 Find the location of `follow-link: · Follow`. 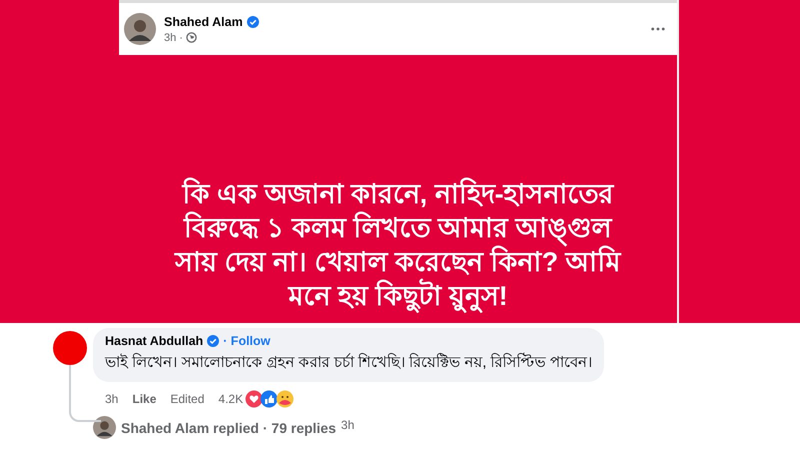

follow-link: · Follow is located at coordinates (246, 341).